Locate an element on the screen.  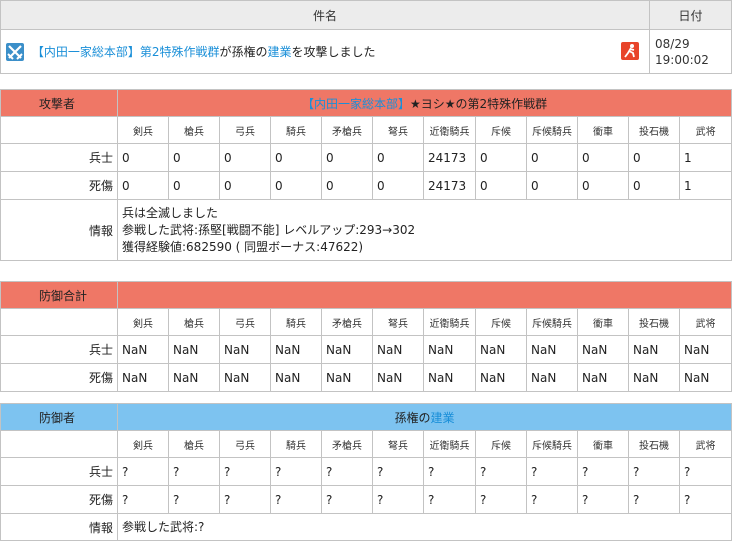
defender-title: 孫権の建業 is located at coordinates (424, 417).